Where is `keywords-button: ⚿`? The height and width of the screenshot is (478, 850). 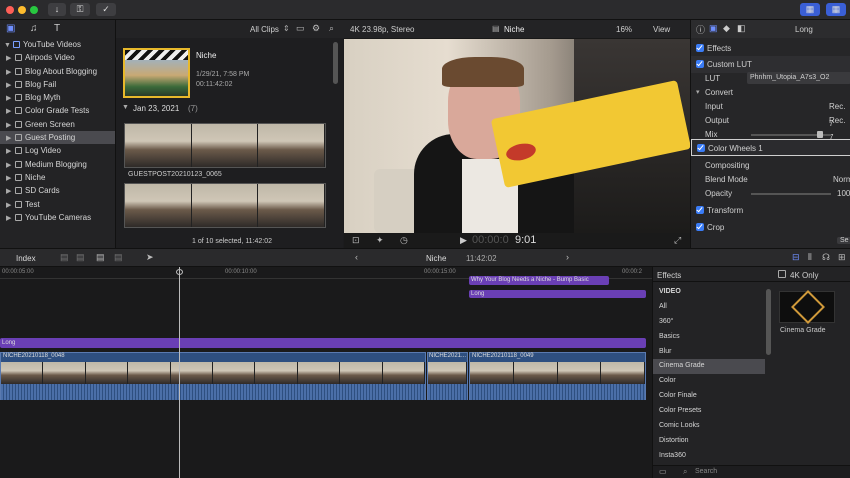 keywords-button: ⚿ is located at coordinates (80, 9).